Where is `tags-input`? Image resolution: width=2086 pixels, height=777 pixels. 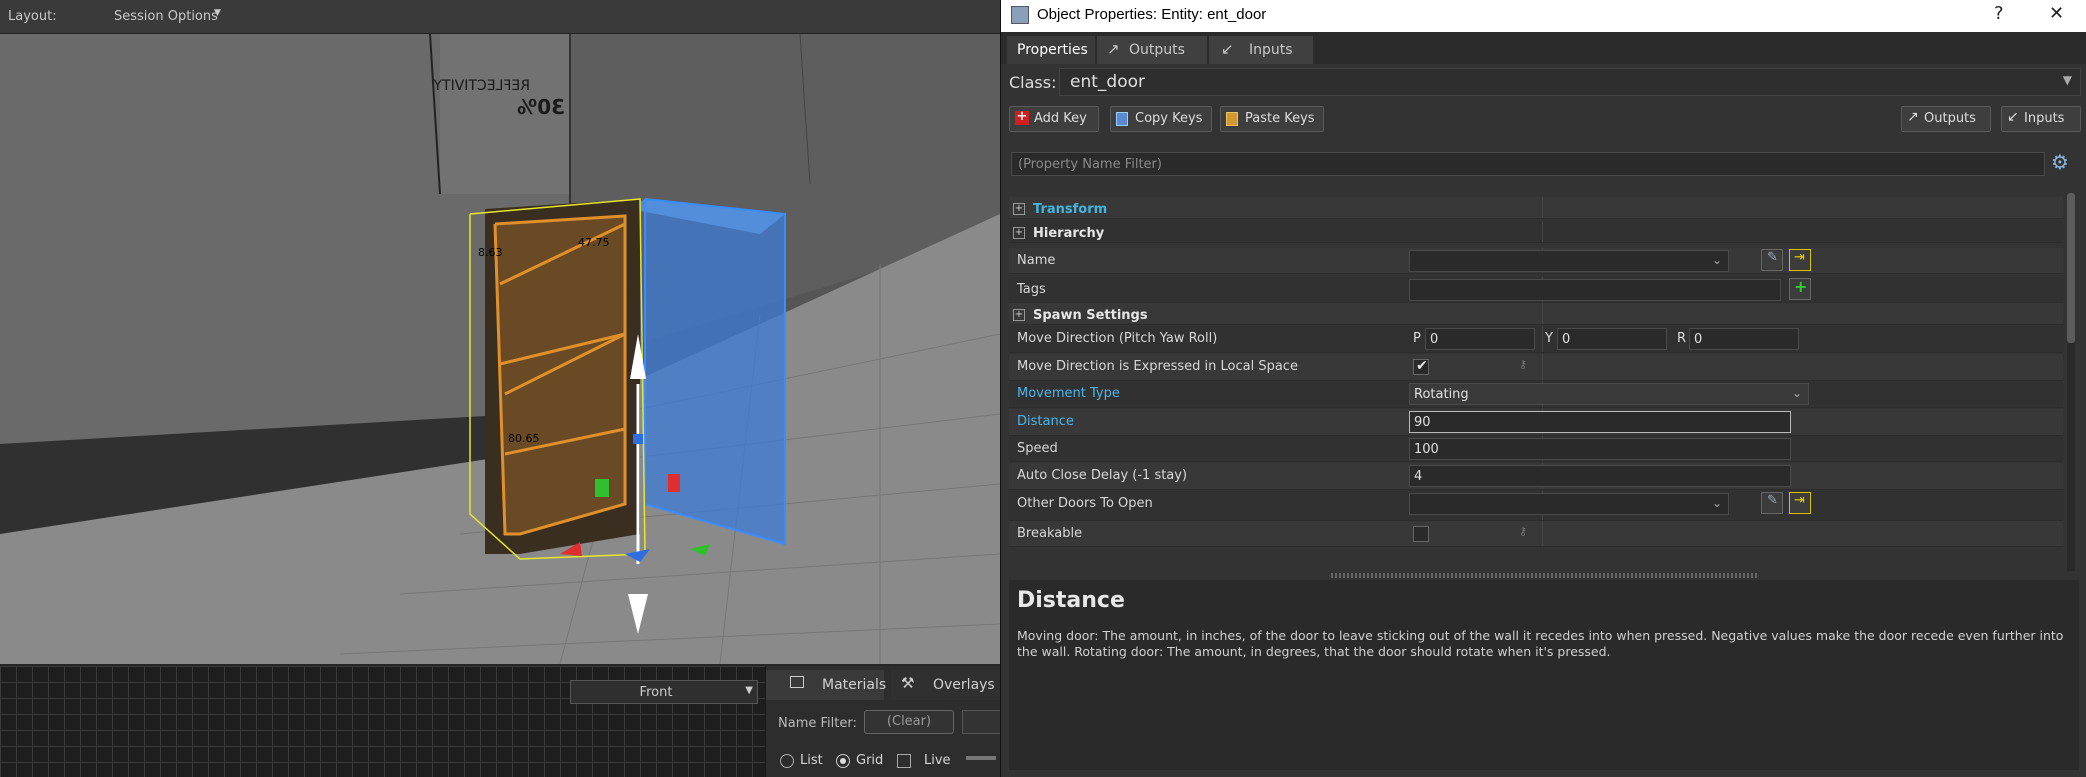 tags-input is located at coordinates (1595, 290).